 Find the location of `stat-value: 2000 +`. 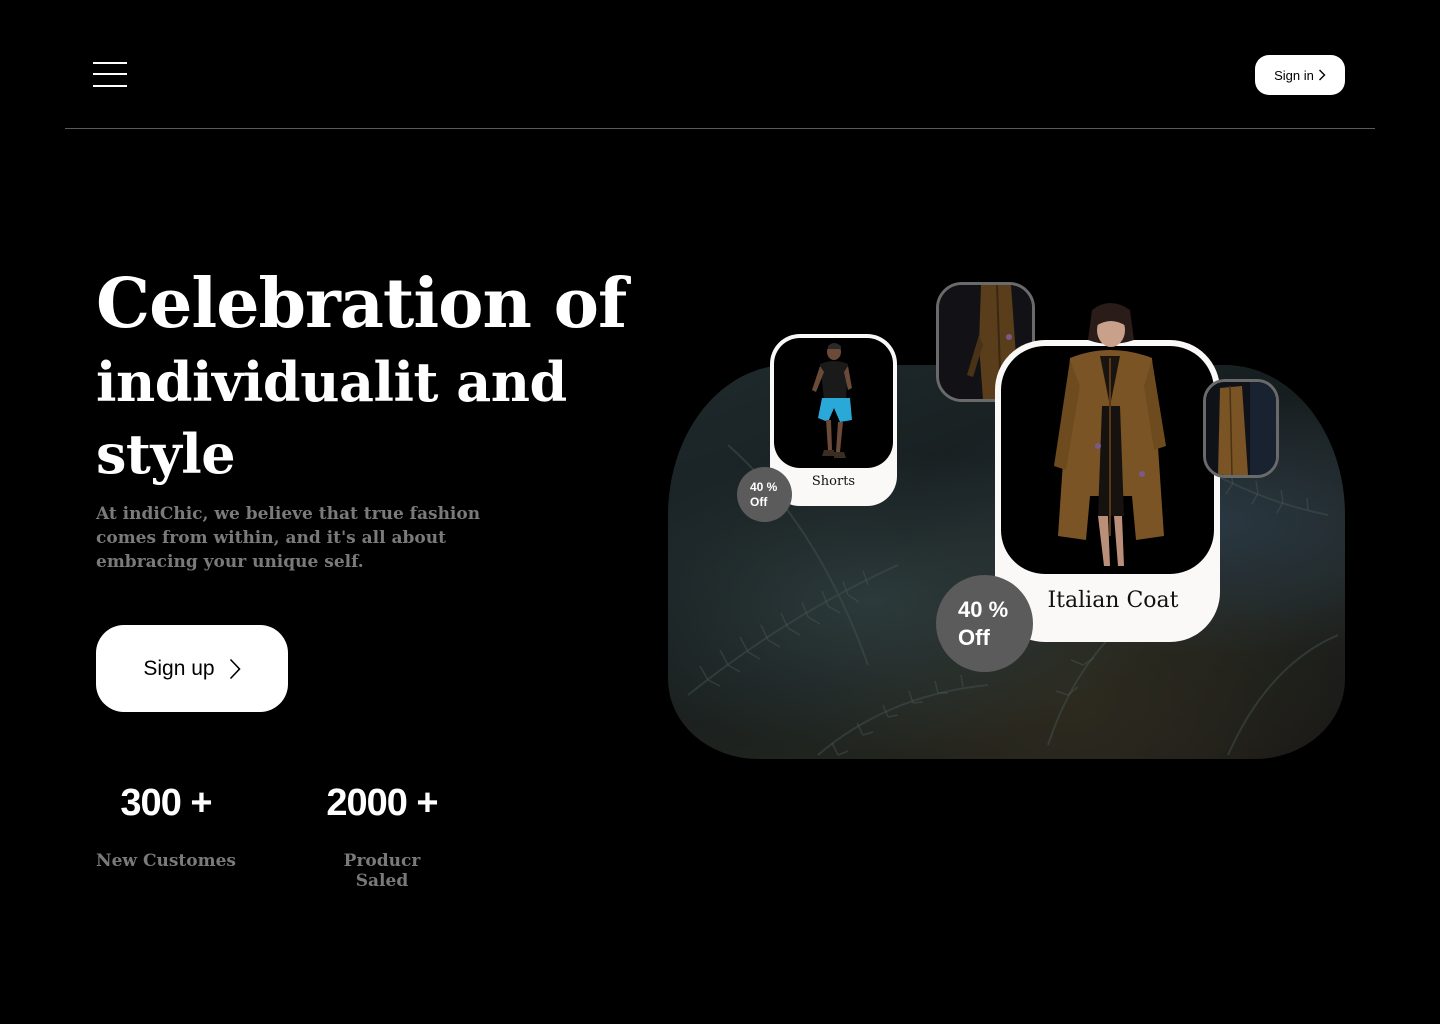

stat-value: 2000 + is located at coordinates (382, 803).